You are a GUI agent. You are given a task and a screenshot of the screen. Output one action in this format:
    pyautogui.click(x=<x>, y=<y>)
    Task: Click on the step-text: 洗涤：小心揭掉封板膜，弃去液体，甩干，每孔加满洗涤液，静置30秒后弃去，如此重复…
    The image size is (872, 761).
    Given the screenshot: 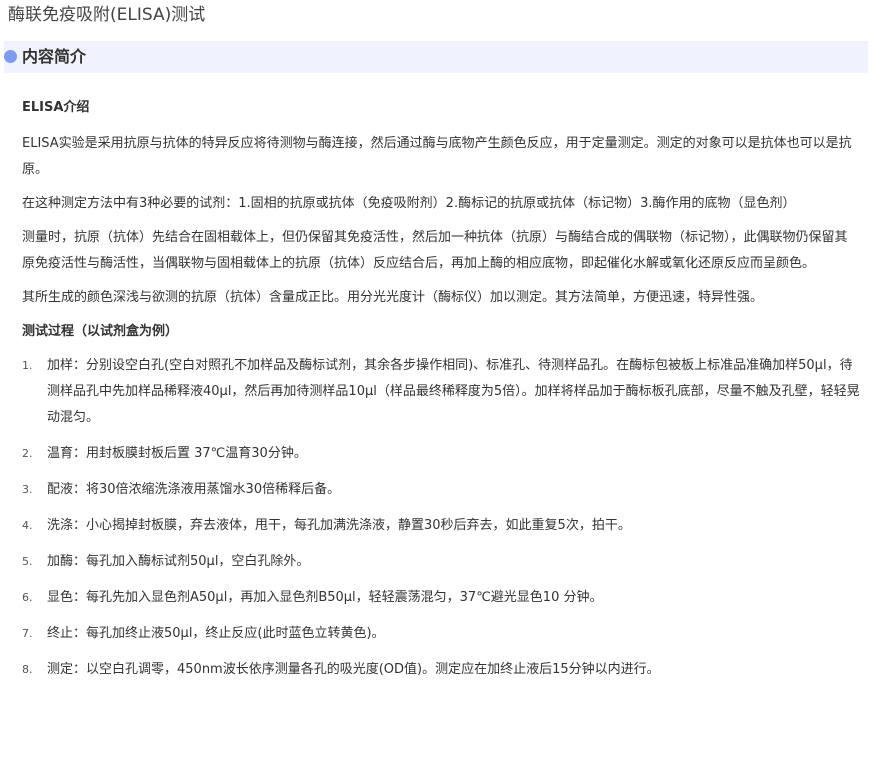 What is the action you would take?
    pyautogui.click(x=339, y=525)
    